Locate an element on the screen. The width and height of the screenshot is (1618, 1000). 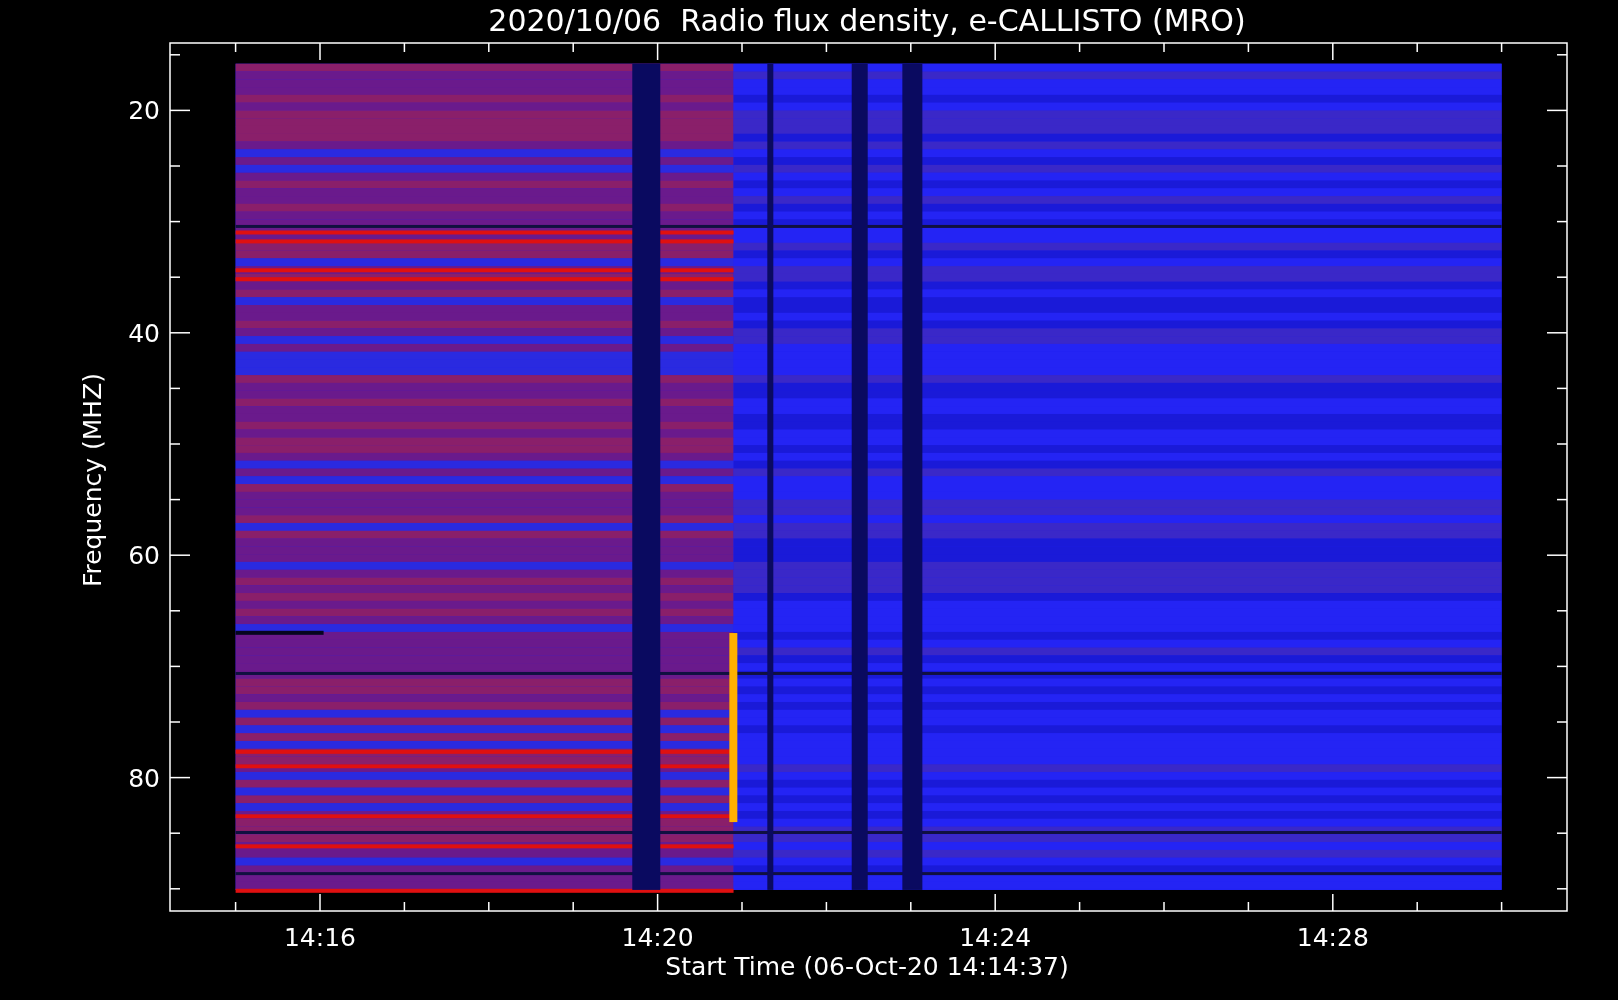
tick-label: 14:20 is located at coordinates (657, 937).